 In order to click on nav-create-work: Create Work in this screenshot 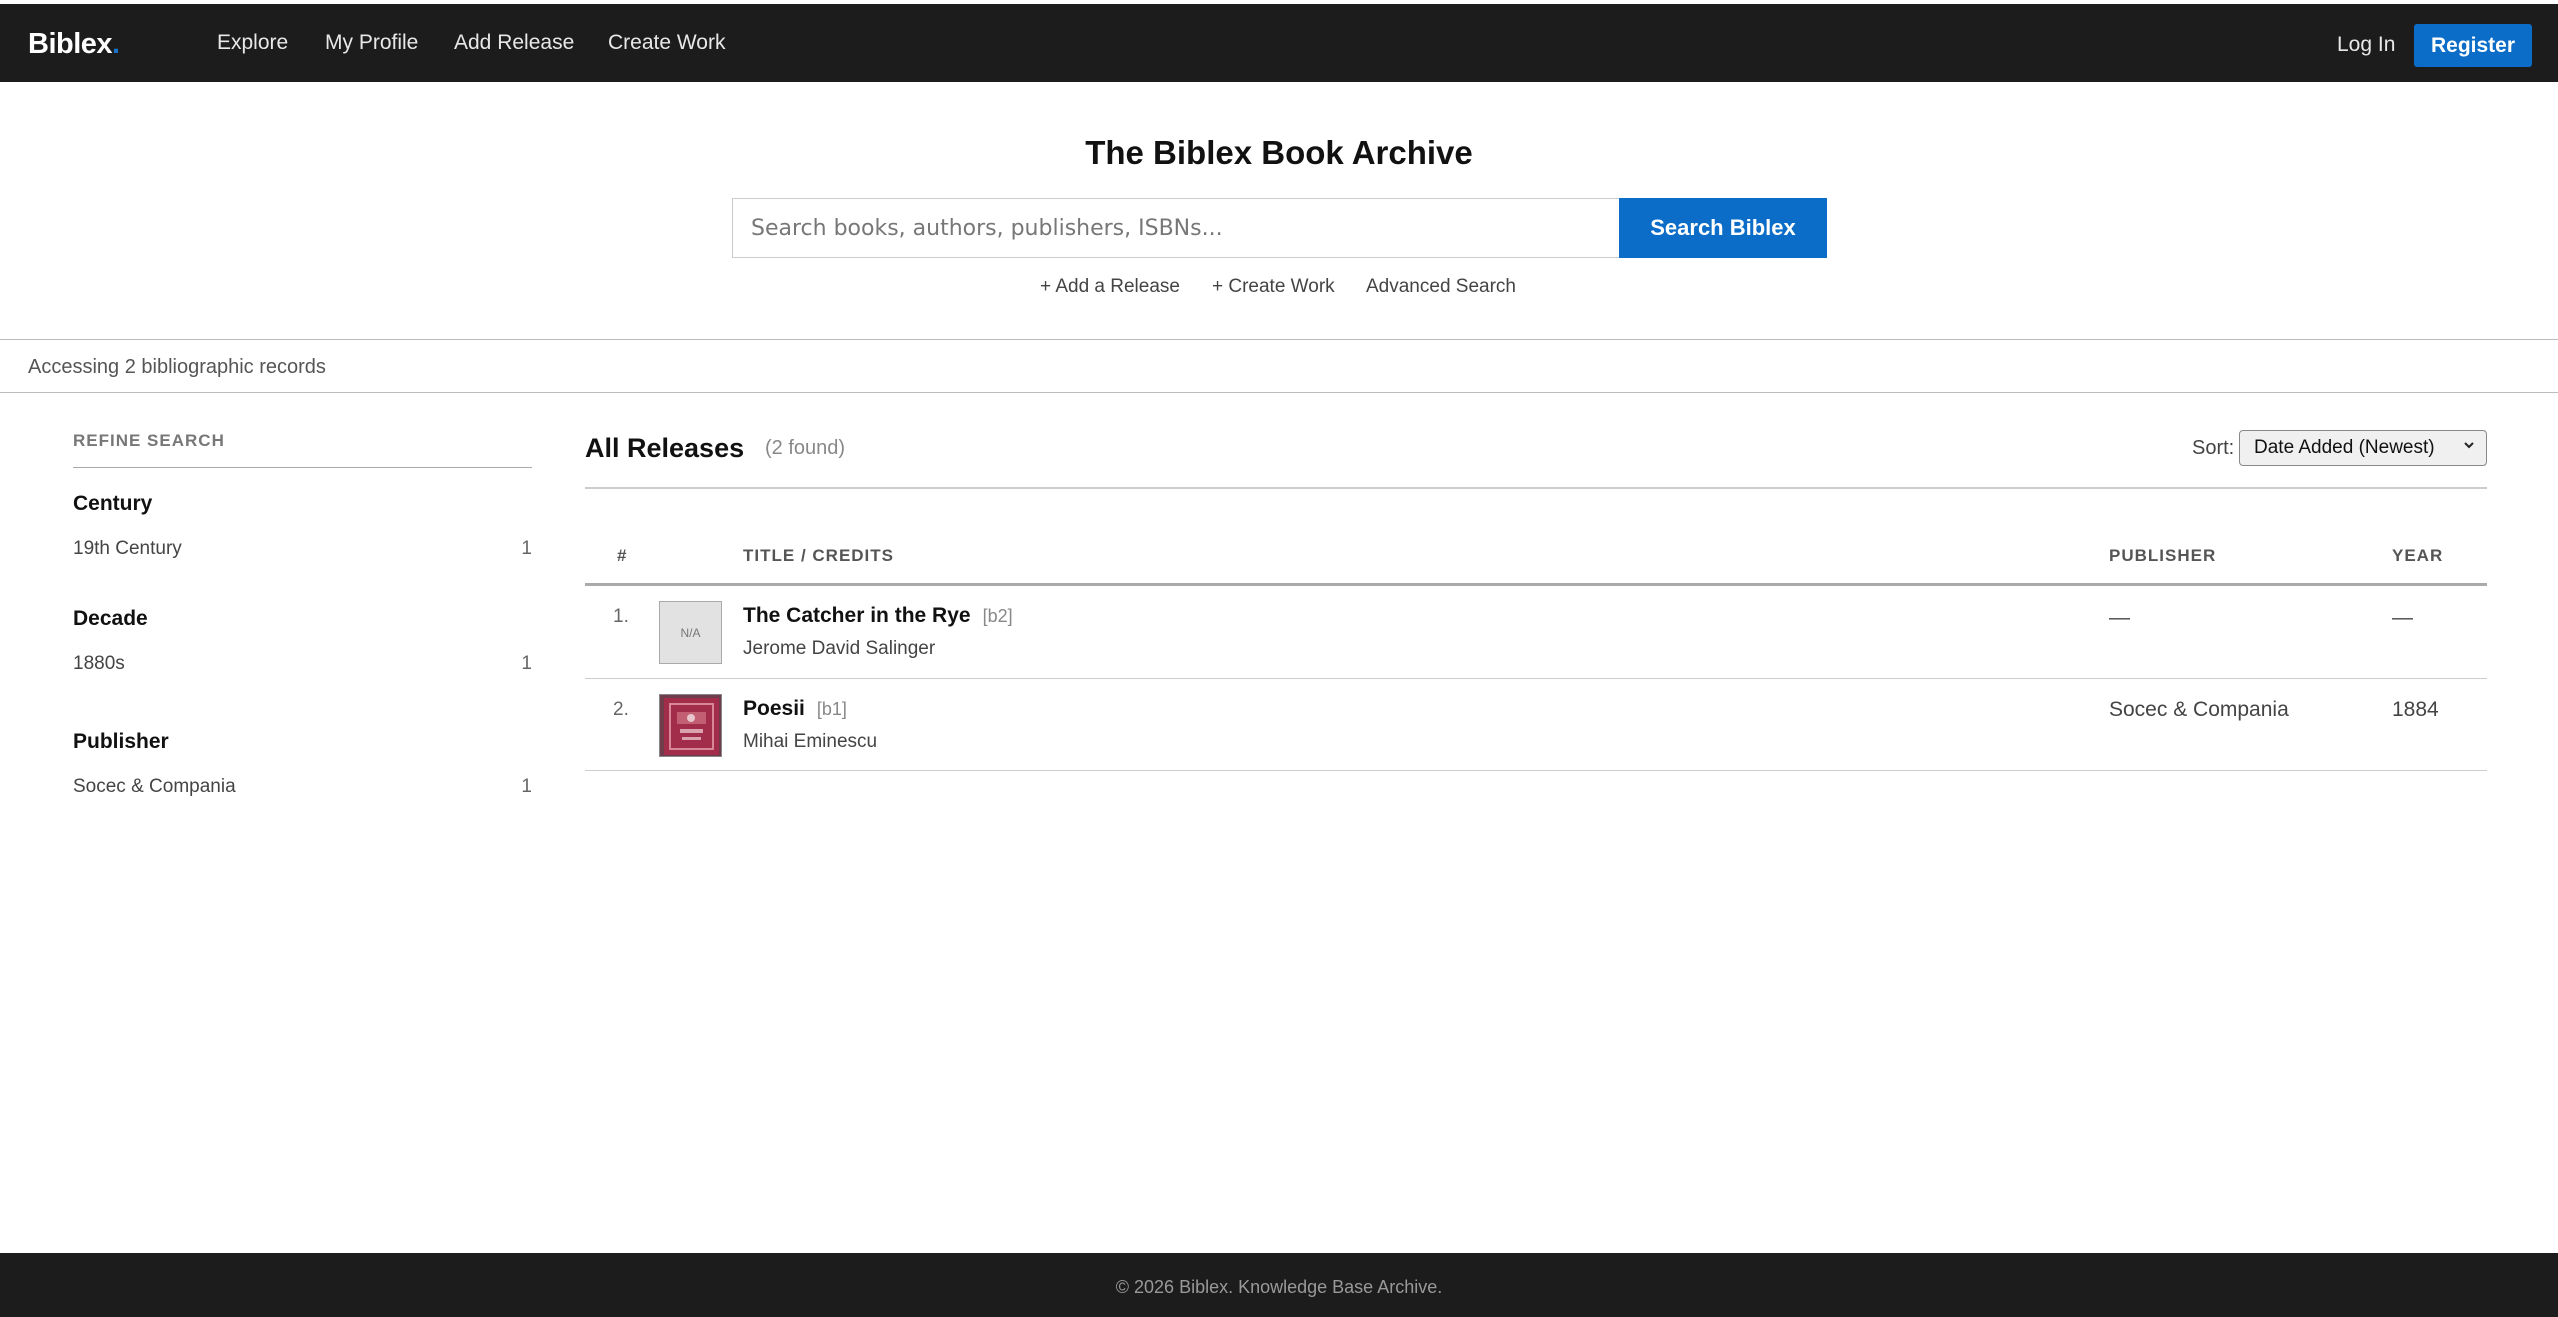, I will do `click(666, 43)`.